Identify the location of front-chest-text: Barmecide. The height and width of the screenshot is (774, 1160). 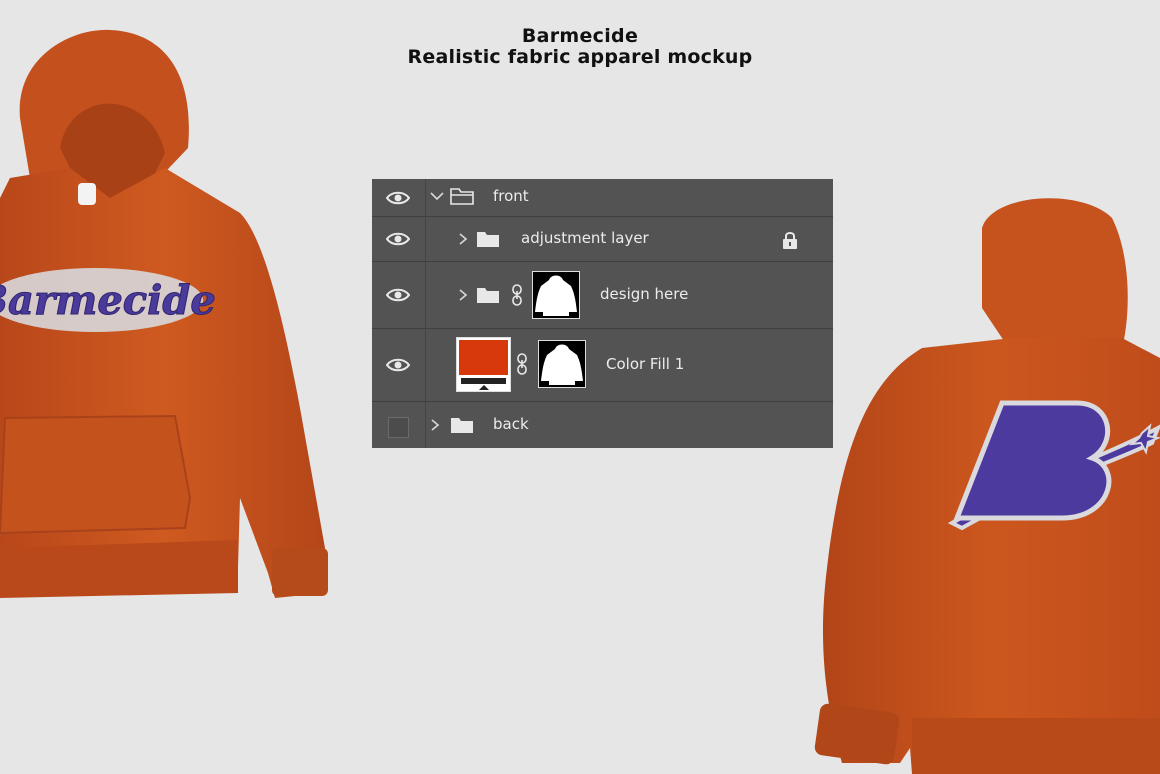
(108, 300).